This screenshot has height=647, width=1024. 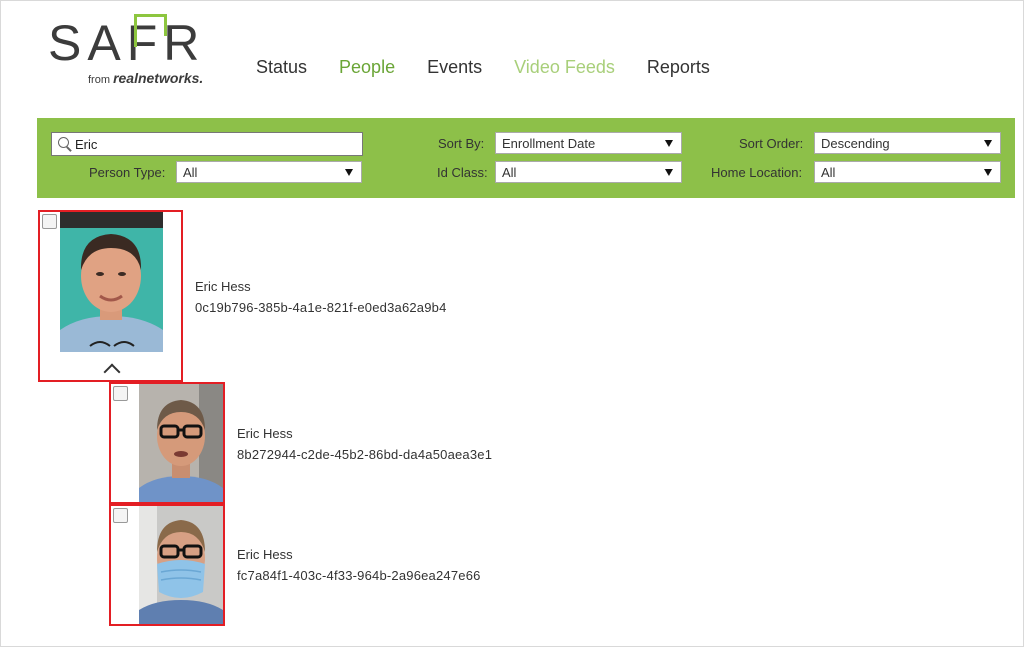 What do you see at coordinates (771, 143) in the screenshot?
I see `sort-order-label: Sort Order:` at bounding box center [771, 143].